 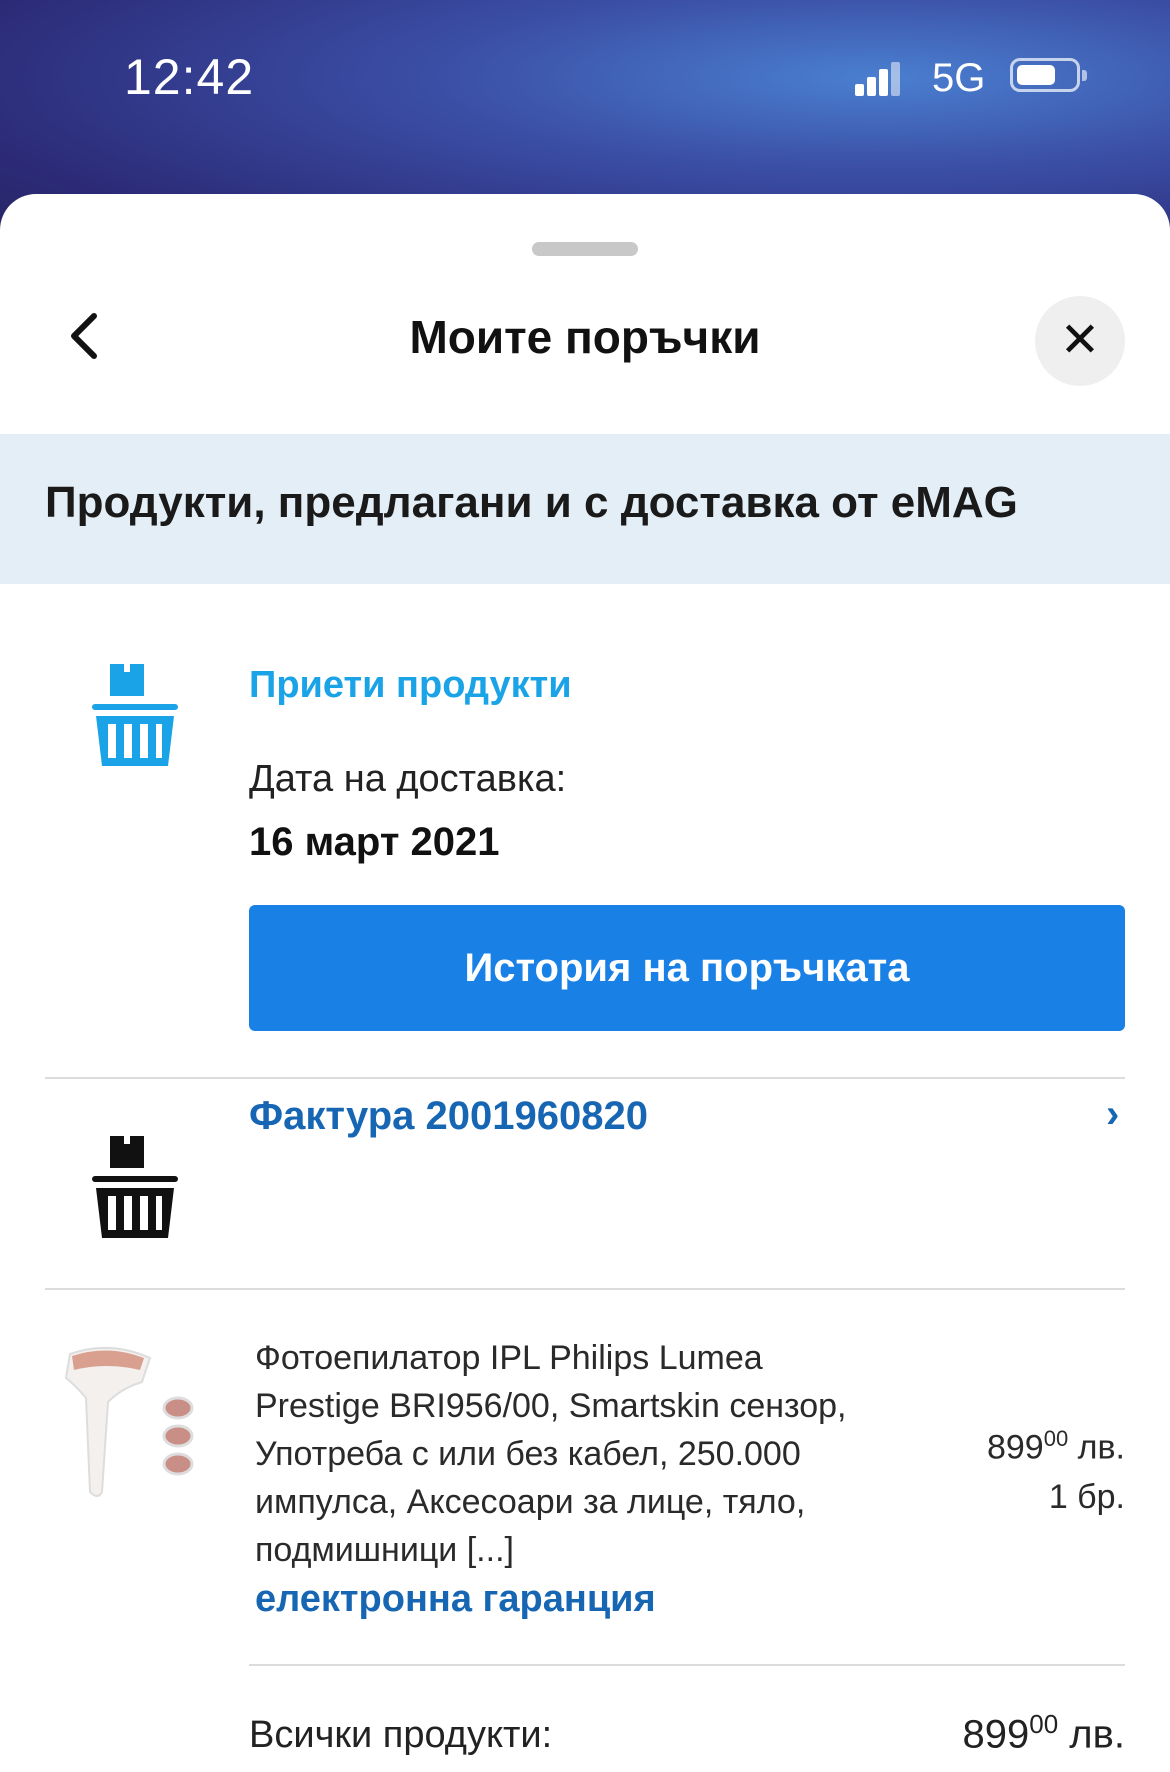 What do you see at coordinates (448, 1116) in the screenshot?
I see `invoice-link: Фактура 2001960820` at bounding box center [448, 1116].